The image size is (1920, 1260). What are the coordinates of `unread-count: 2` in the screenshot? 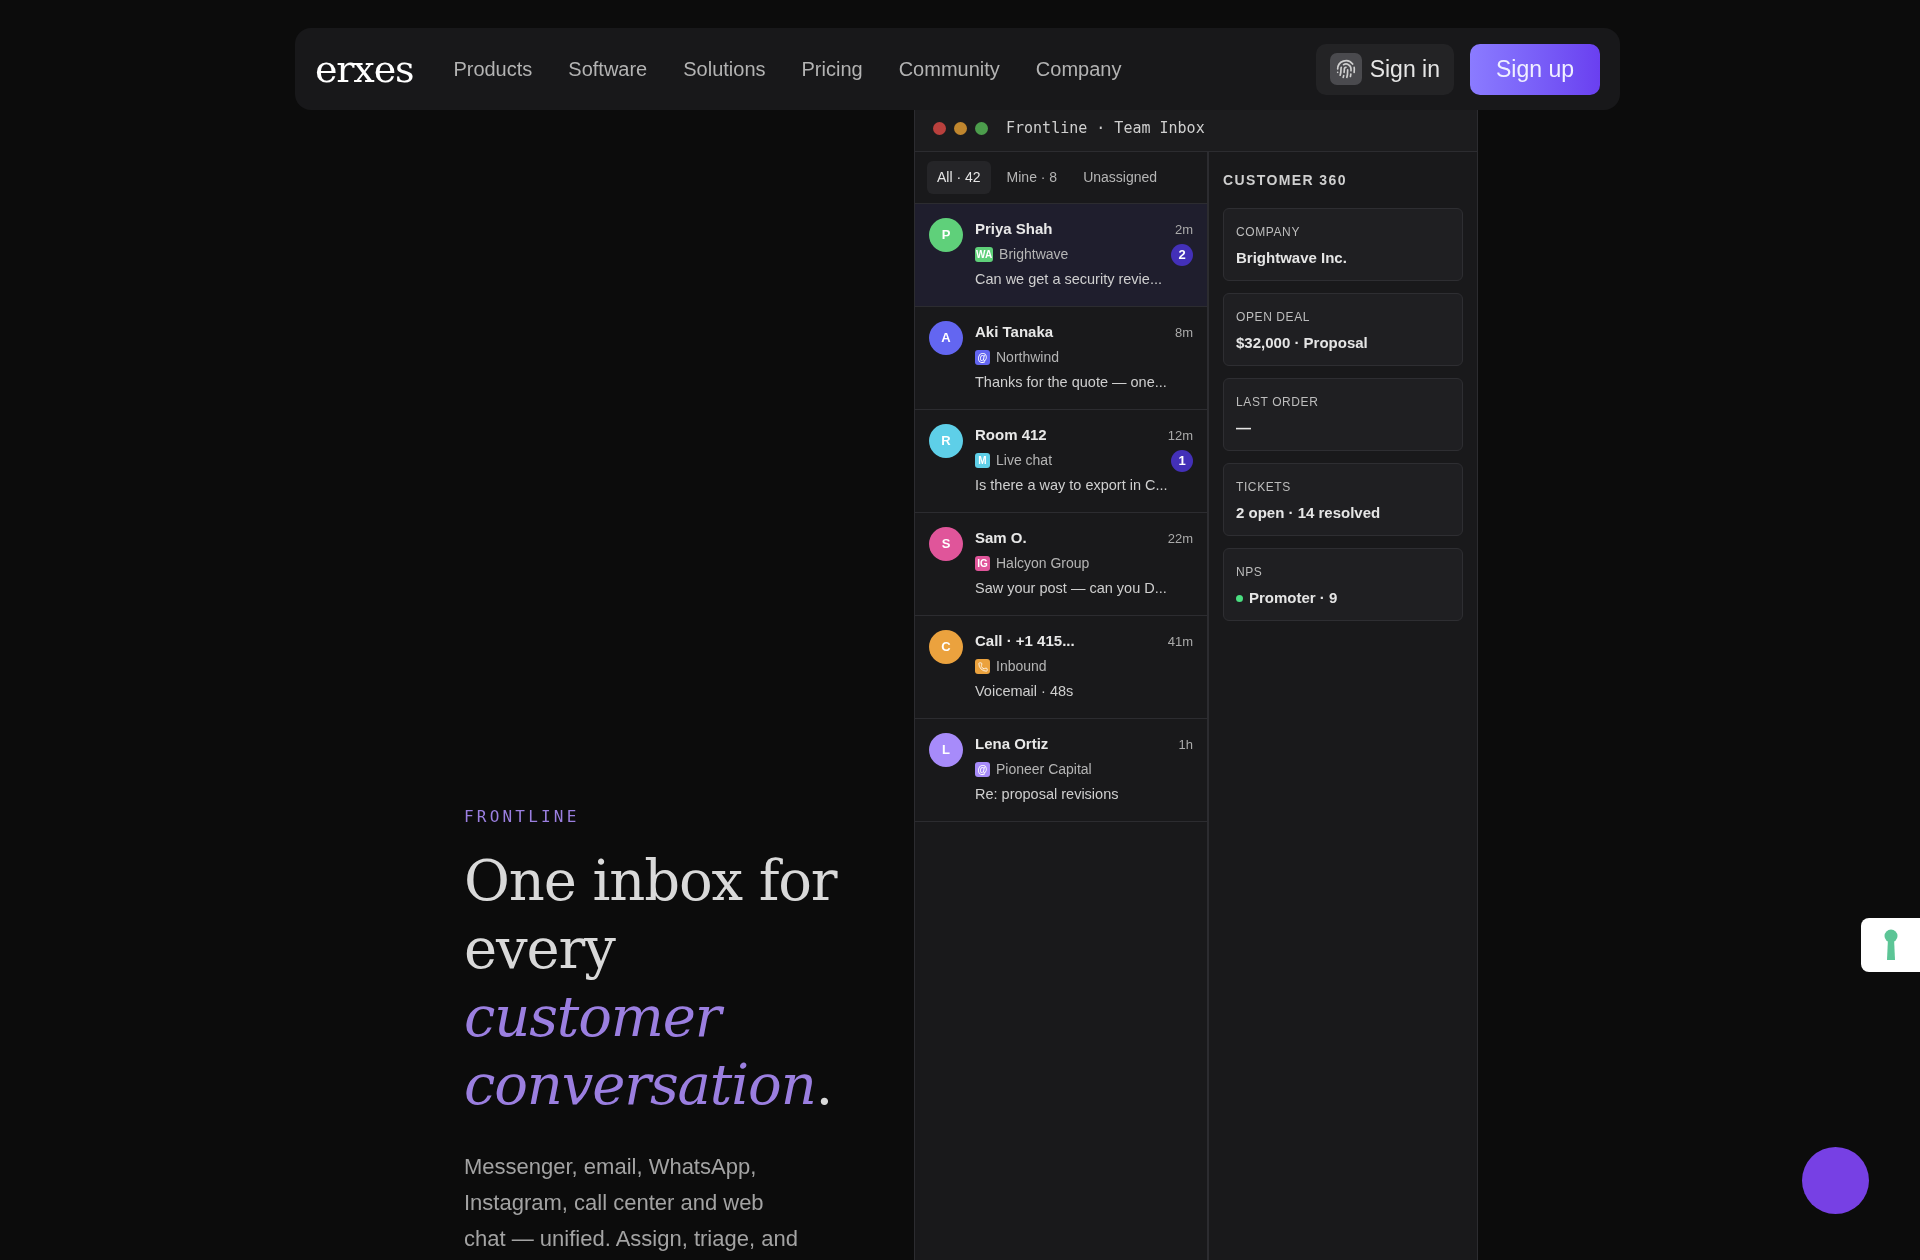 It's located at (1182, 254).